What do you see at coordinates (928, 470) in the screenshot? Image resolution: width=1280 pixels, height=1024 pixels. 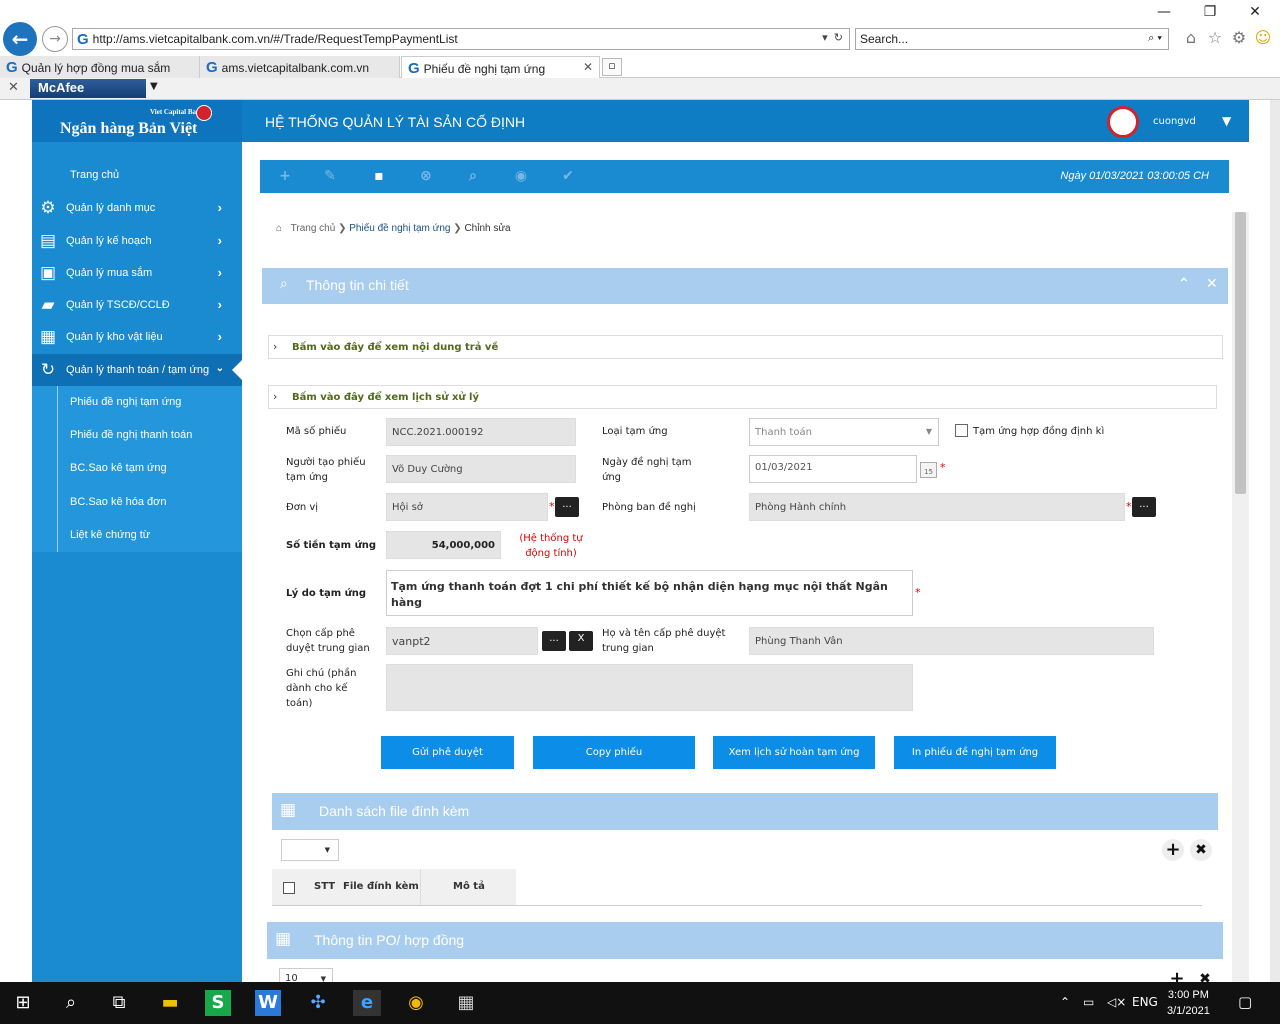 I see `calendar-icon: 15` at bounding box center [928, 470].